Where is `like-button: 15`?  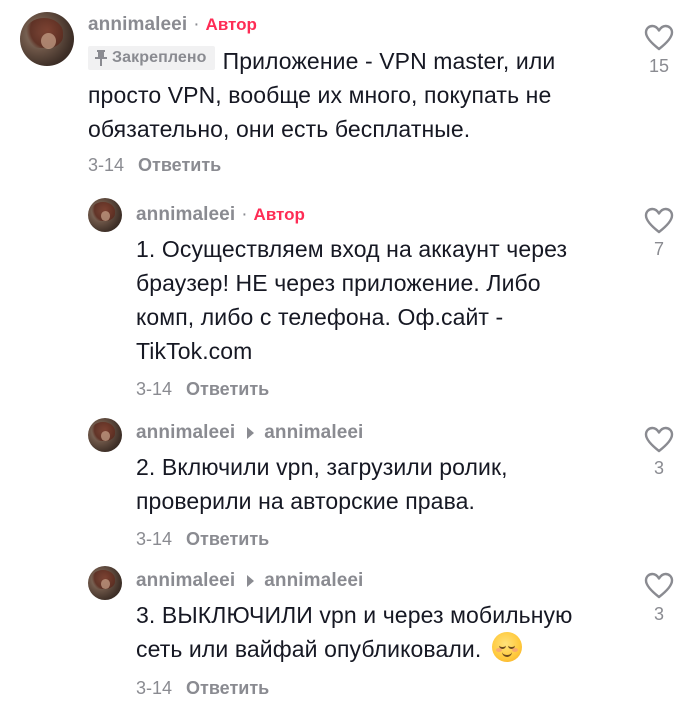
like-button: 15 is located at coordinates (659, 50).